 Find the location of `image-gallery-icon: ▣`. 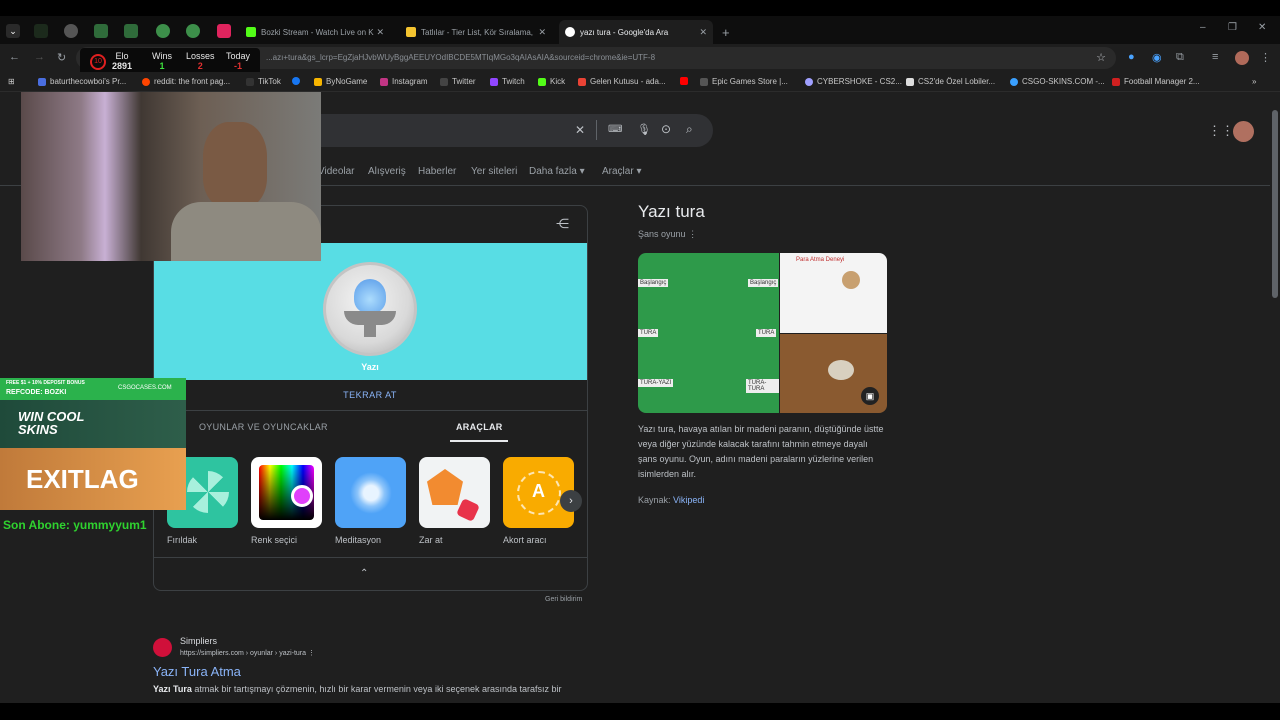

image-gallery-icon: ▣ is located at coordinates (870, 396).